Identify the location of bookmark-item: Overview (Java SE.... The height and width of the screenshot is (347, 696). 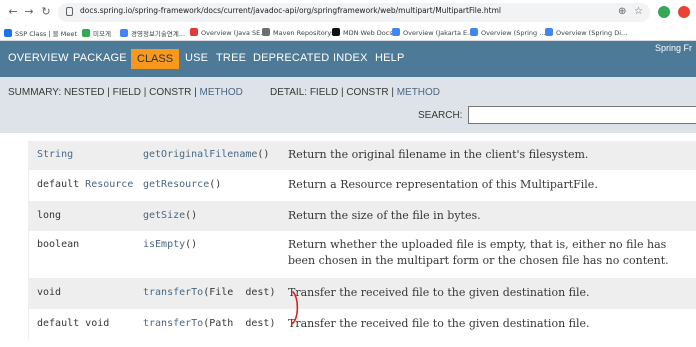
(228, 33).